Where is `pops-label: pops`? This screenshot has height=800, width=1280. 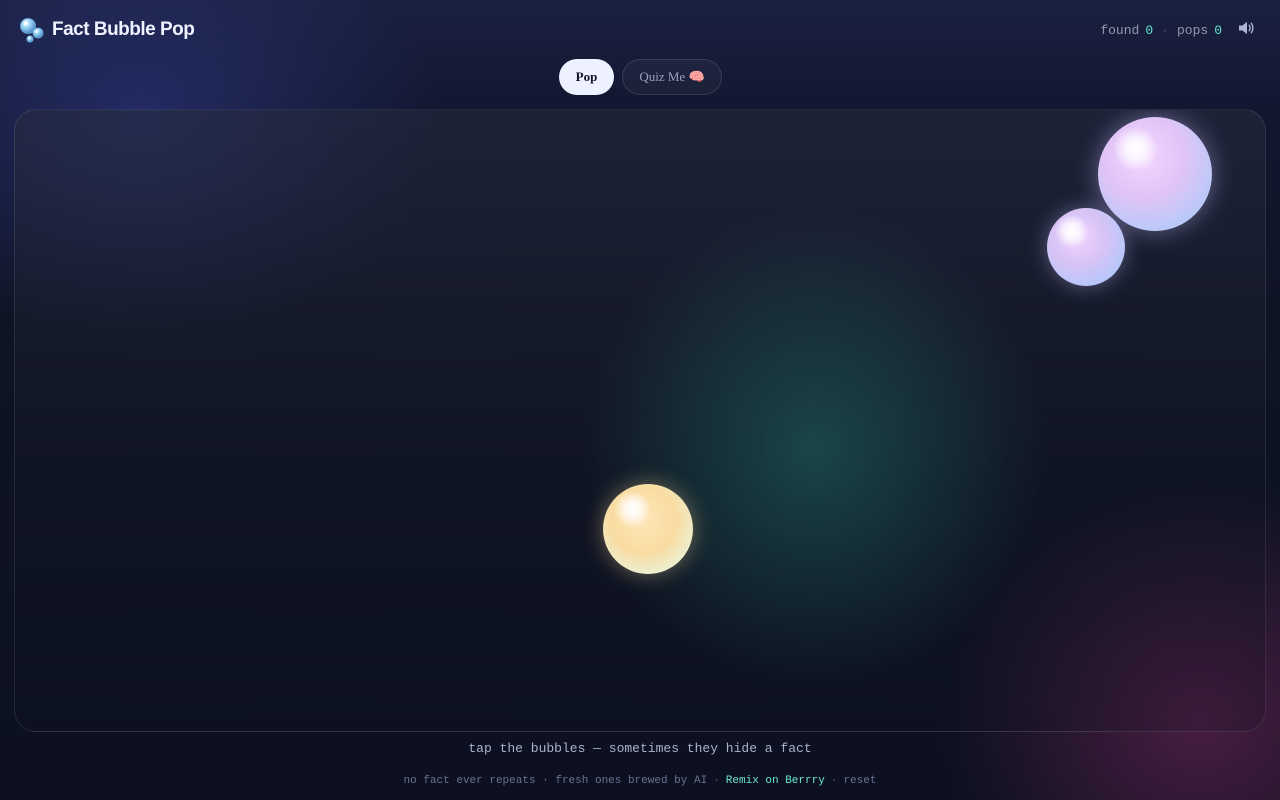 pops-label: pops is located at coordinates (1192, 30).